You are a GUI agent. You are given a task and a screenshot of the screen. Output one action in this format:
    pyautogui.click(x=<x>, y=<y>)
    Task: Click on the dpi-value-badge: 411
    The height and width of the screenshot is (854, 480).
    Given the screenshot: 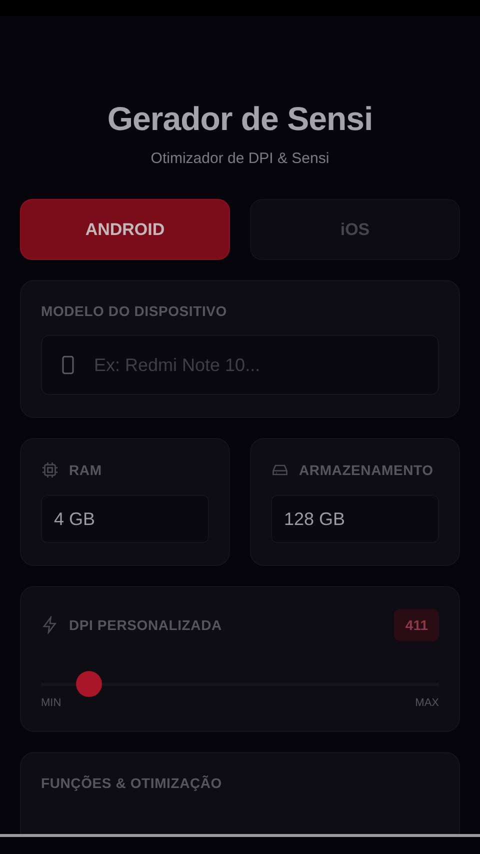 What is the action you would take?
    pyautogui.click(x=416, y=625)
    